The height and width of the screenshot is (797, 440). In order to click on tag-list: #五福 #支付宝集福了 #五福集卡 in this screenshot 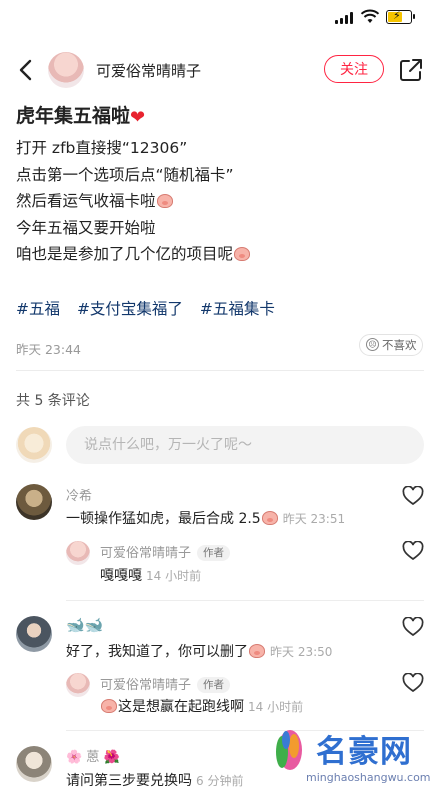, I will do `click(151, 308)`.